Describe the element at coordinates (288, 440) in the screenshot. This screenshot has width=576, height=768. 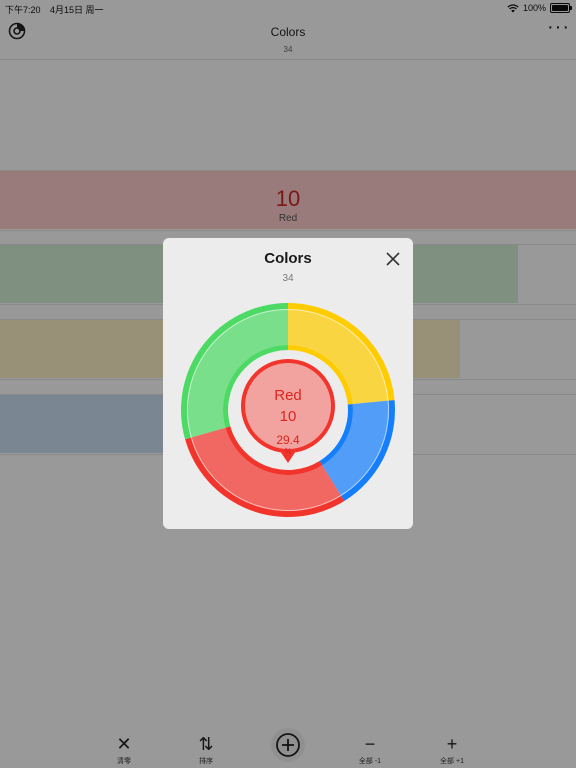
I see `callout-percent: 29.4` at that location.